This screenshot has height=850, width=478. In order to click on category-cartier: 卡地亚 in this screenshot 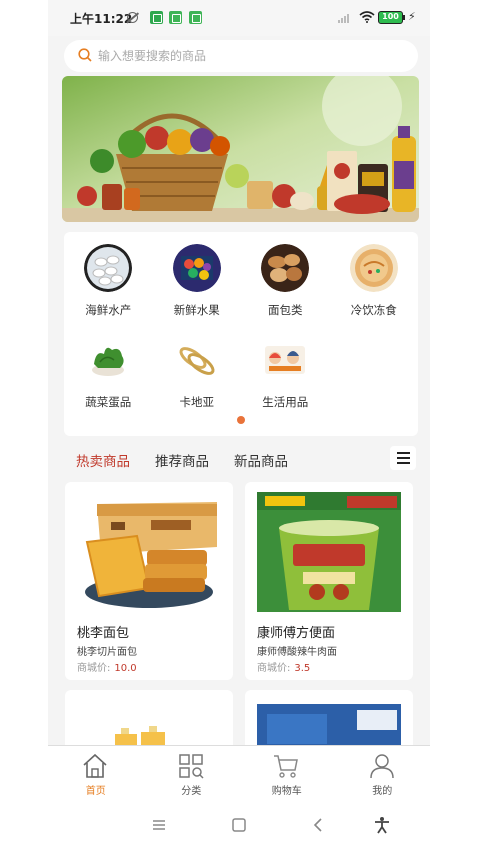, I will do `click(197, 380)`.